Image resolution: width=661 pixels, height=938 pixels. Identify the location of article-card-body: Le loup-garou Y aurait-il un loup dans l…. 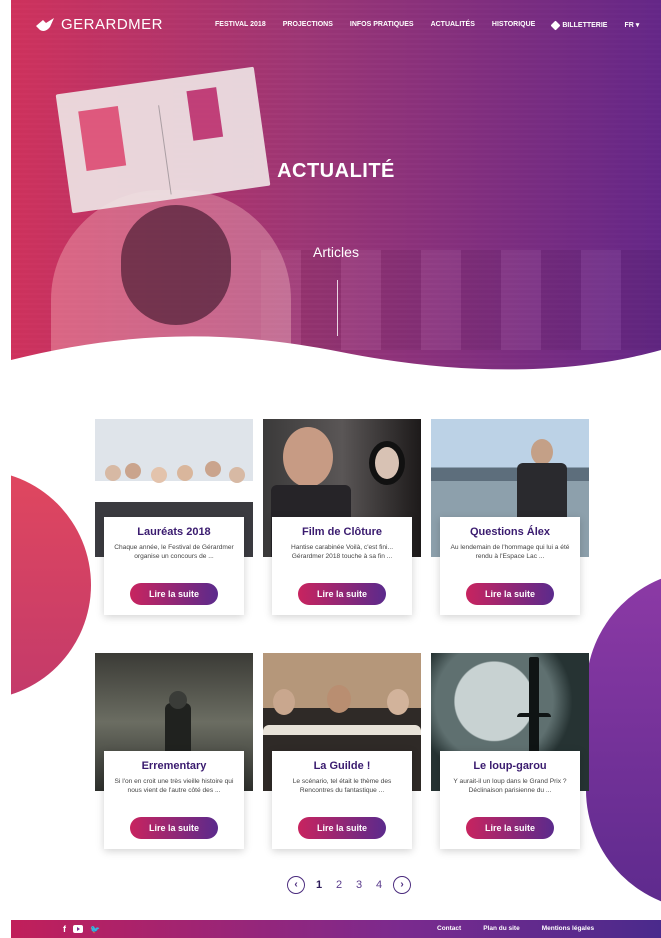
(510, 800).